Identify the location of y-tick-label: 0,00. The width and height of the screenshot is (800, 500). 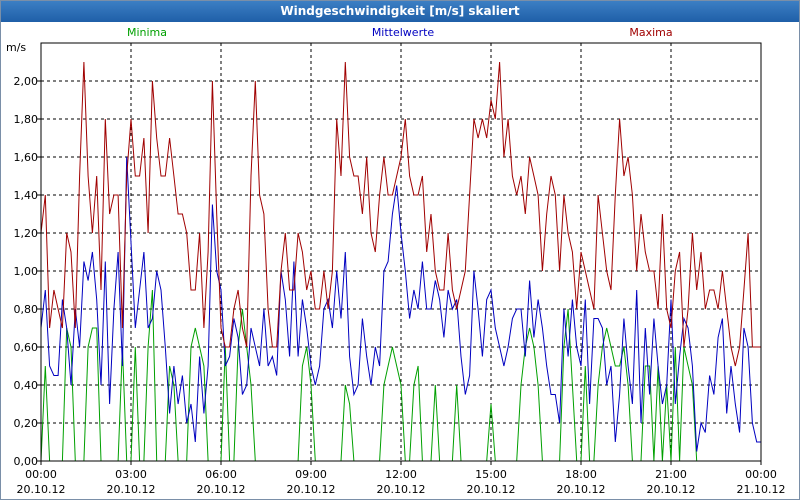
(26, 461).